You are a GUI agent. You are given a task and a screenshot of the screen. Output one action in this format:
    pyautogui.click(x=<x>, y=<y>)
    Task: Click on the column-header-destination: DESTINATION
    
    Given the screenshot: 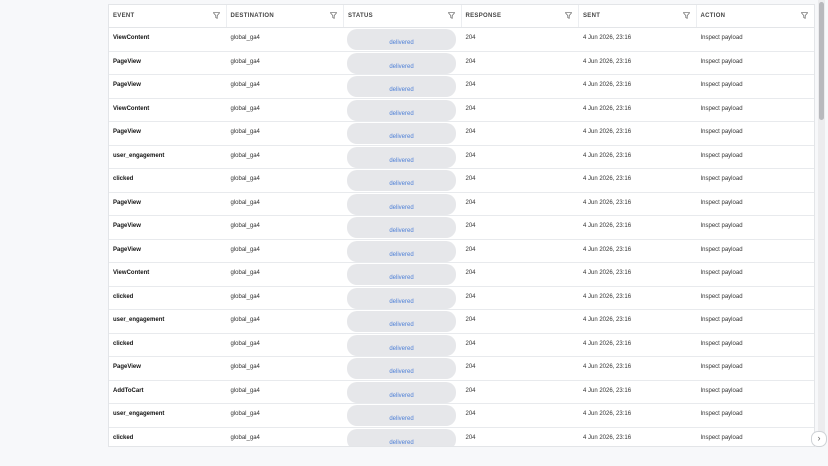 What is the action you would take?
    pyautogui.click(x=285, y=16)
    